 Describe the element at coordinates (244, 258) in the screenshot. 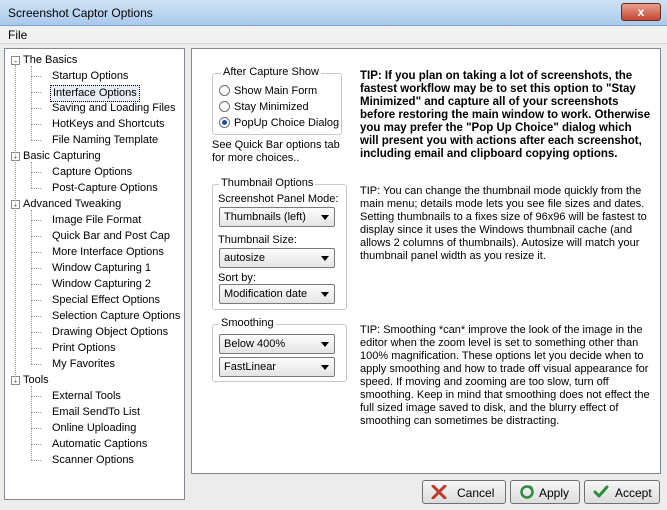

I see `thumbnail-size-value: autosize` at that location.